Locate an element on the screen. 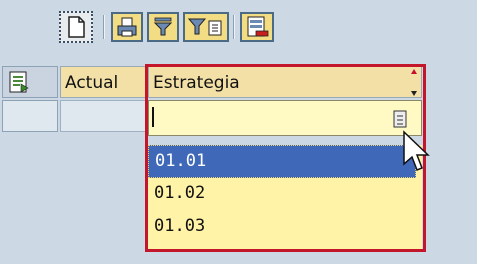  column-header-actual: Actual is located at coordinates (104, 82).